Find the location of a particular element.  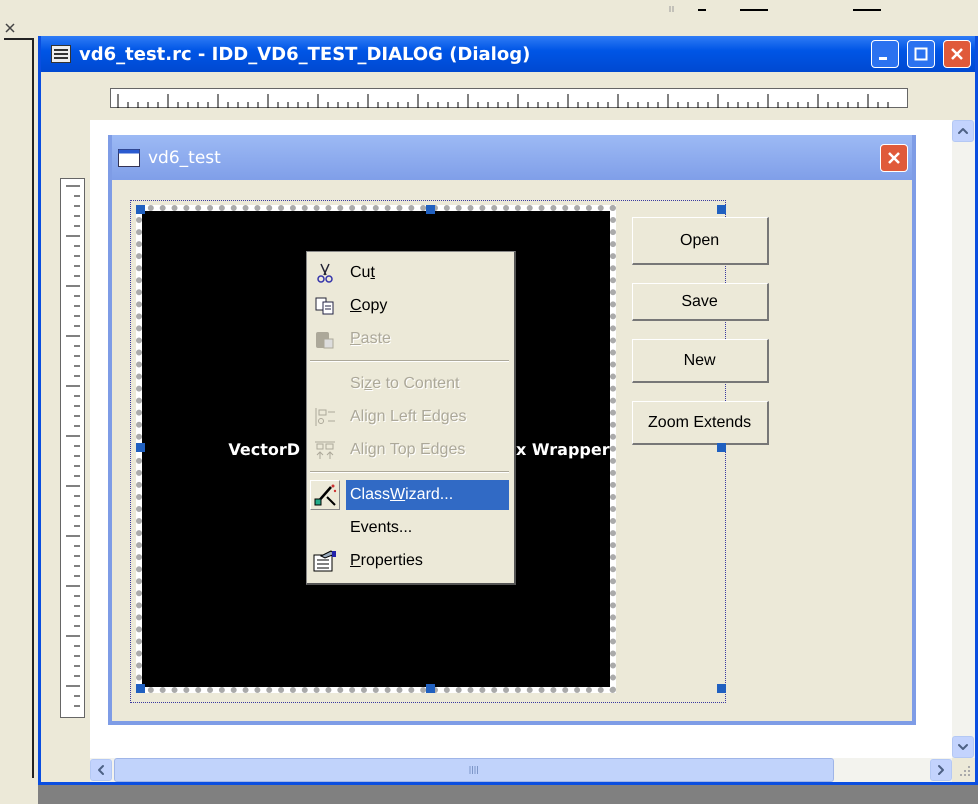

minimize-button is located at coordinates (885, 54).